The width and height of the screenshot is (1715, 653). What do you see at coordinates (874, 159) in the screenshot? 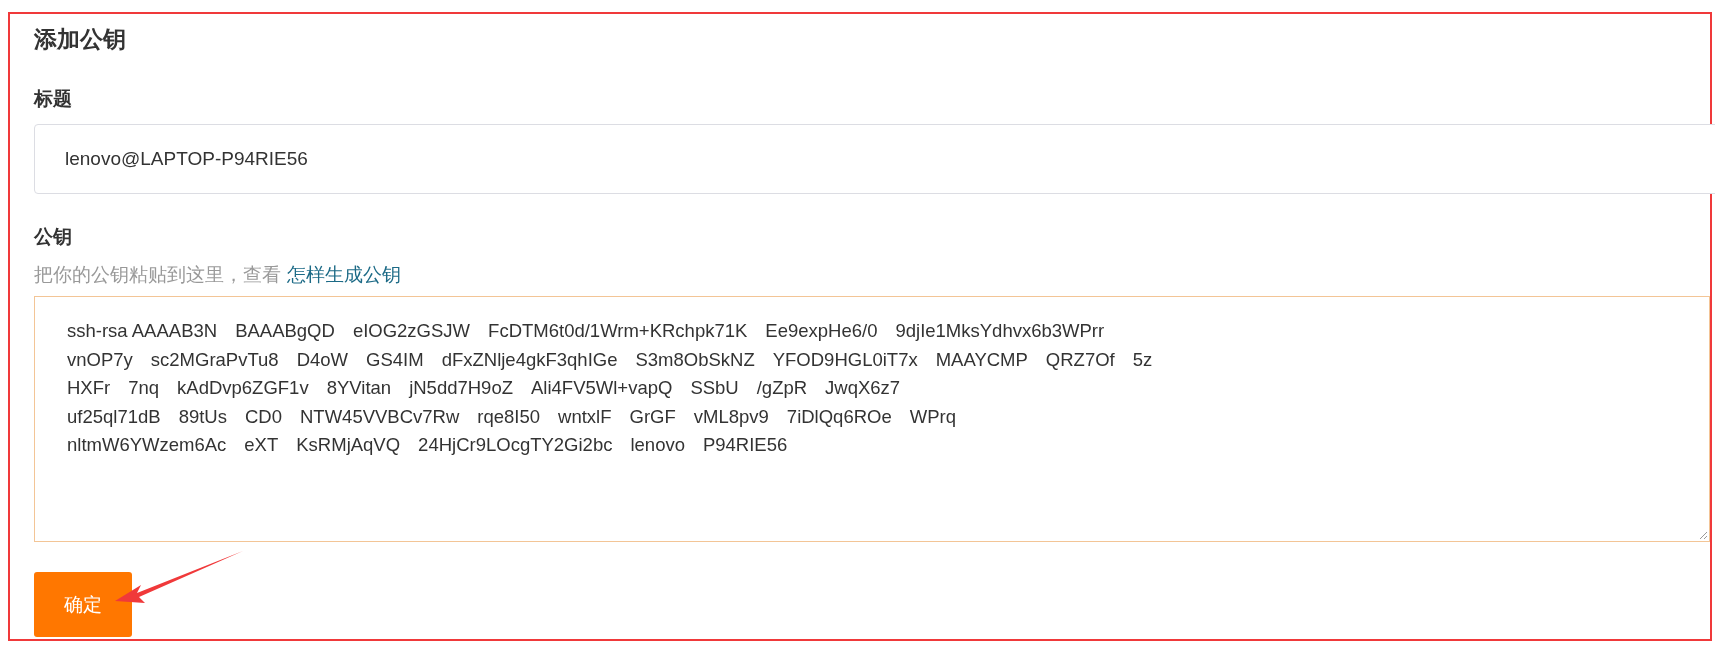
I see `title-field: lenovo@LAPTOP-P94RIE56` at bounding box center [874, 159].